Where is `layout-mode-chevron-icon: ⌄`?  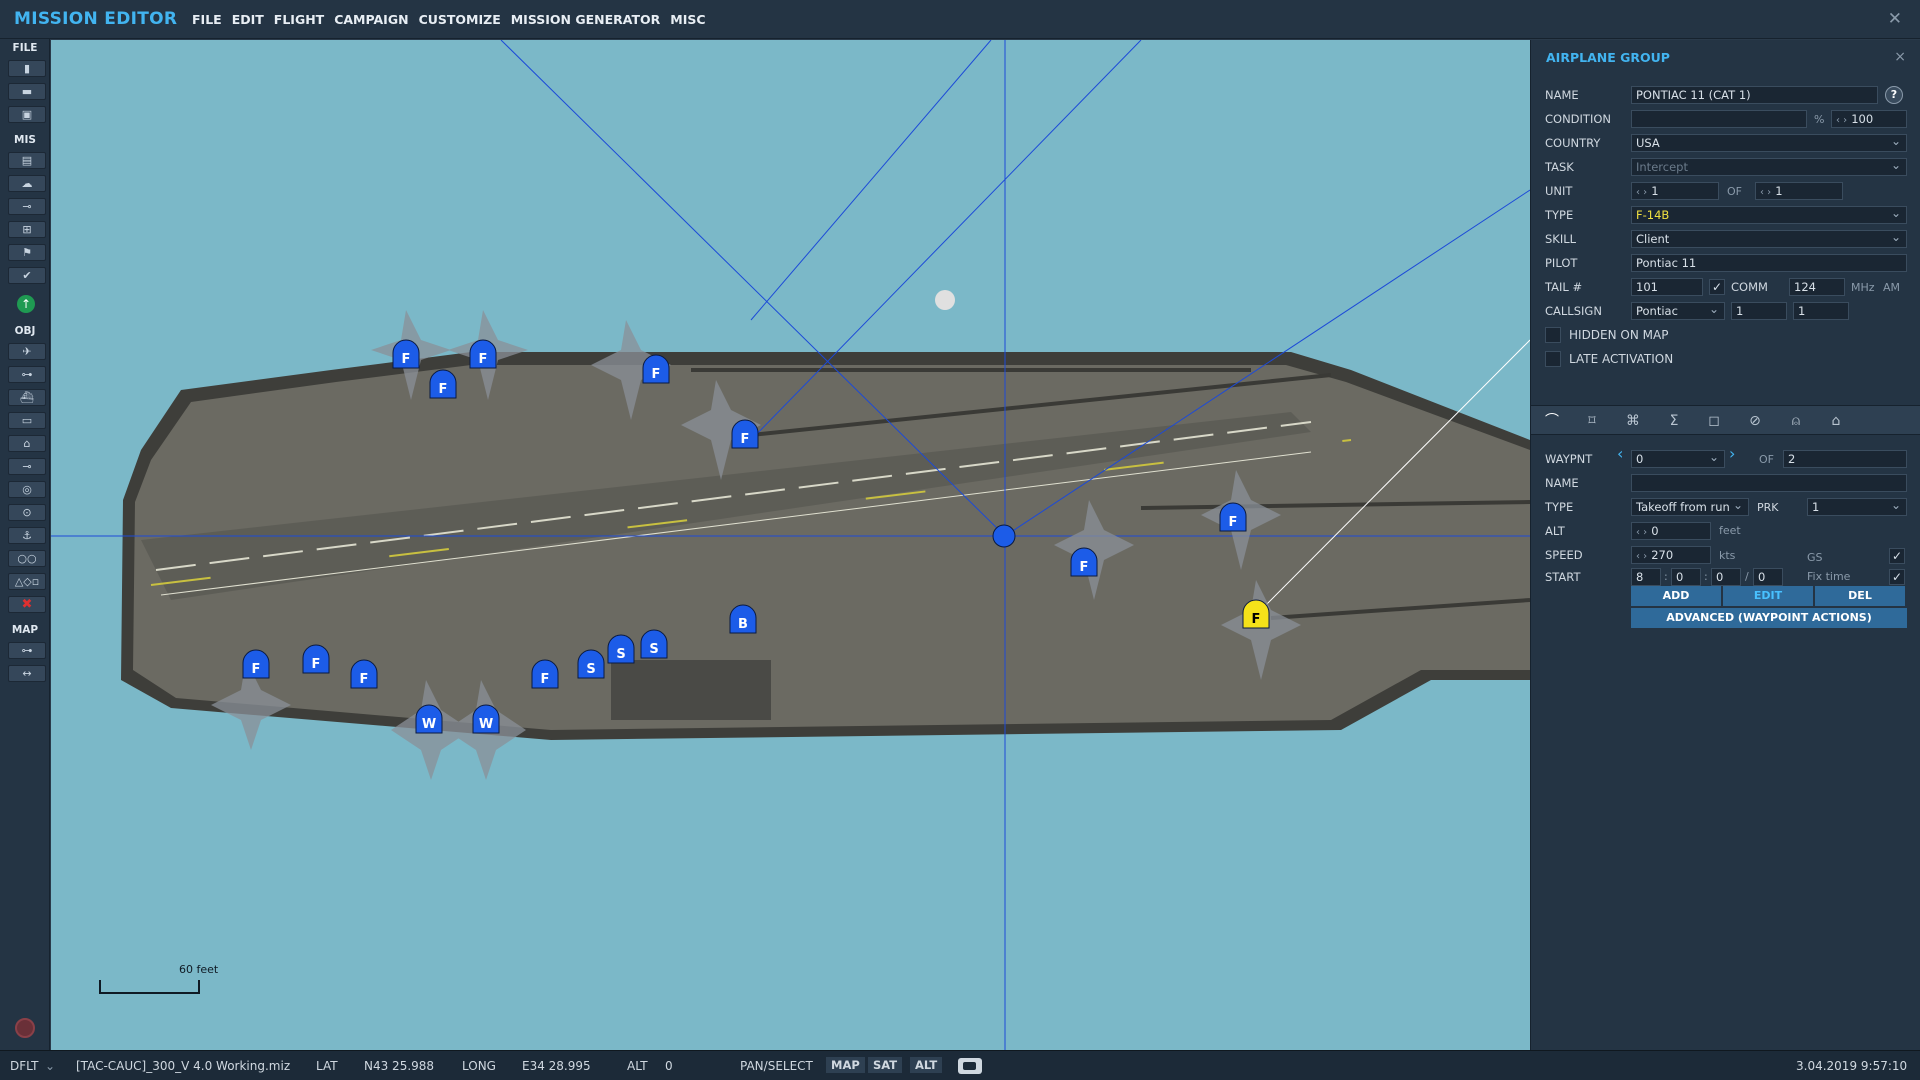
layout-mode-chevron-icon: ⌄ is located at coordinates (50, 1066).